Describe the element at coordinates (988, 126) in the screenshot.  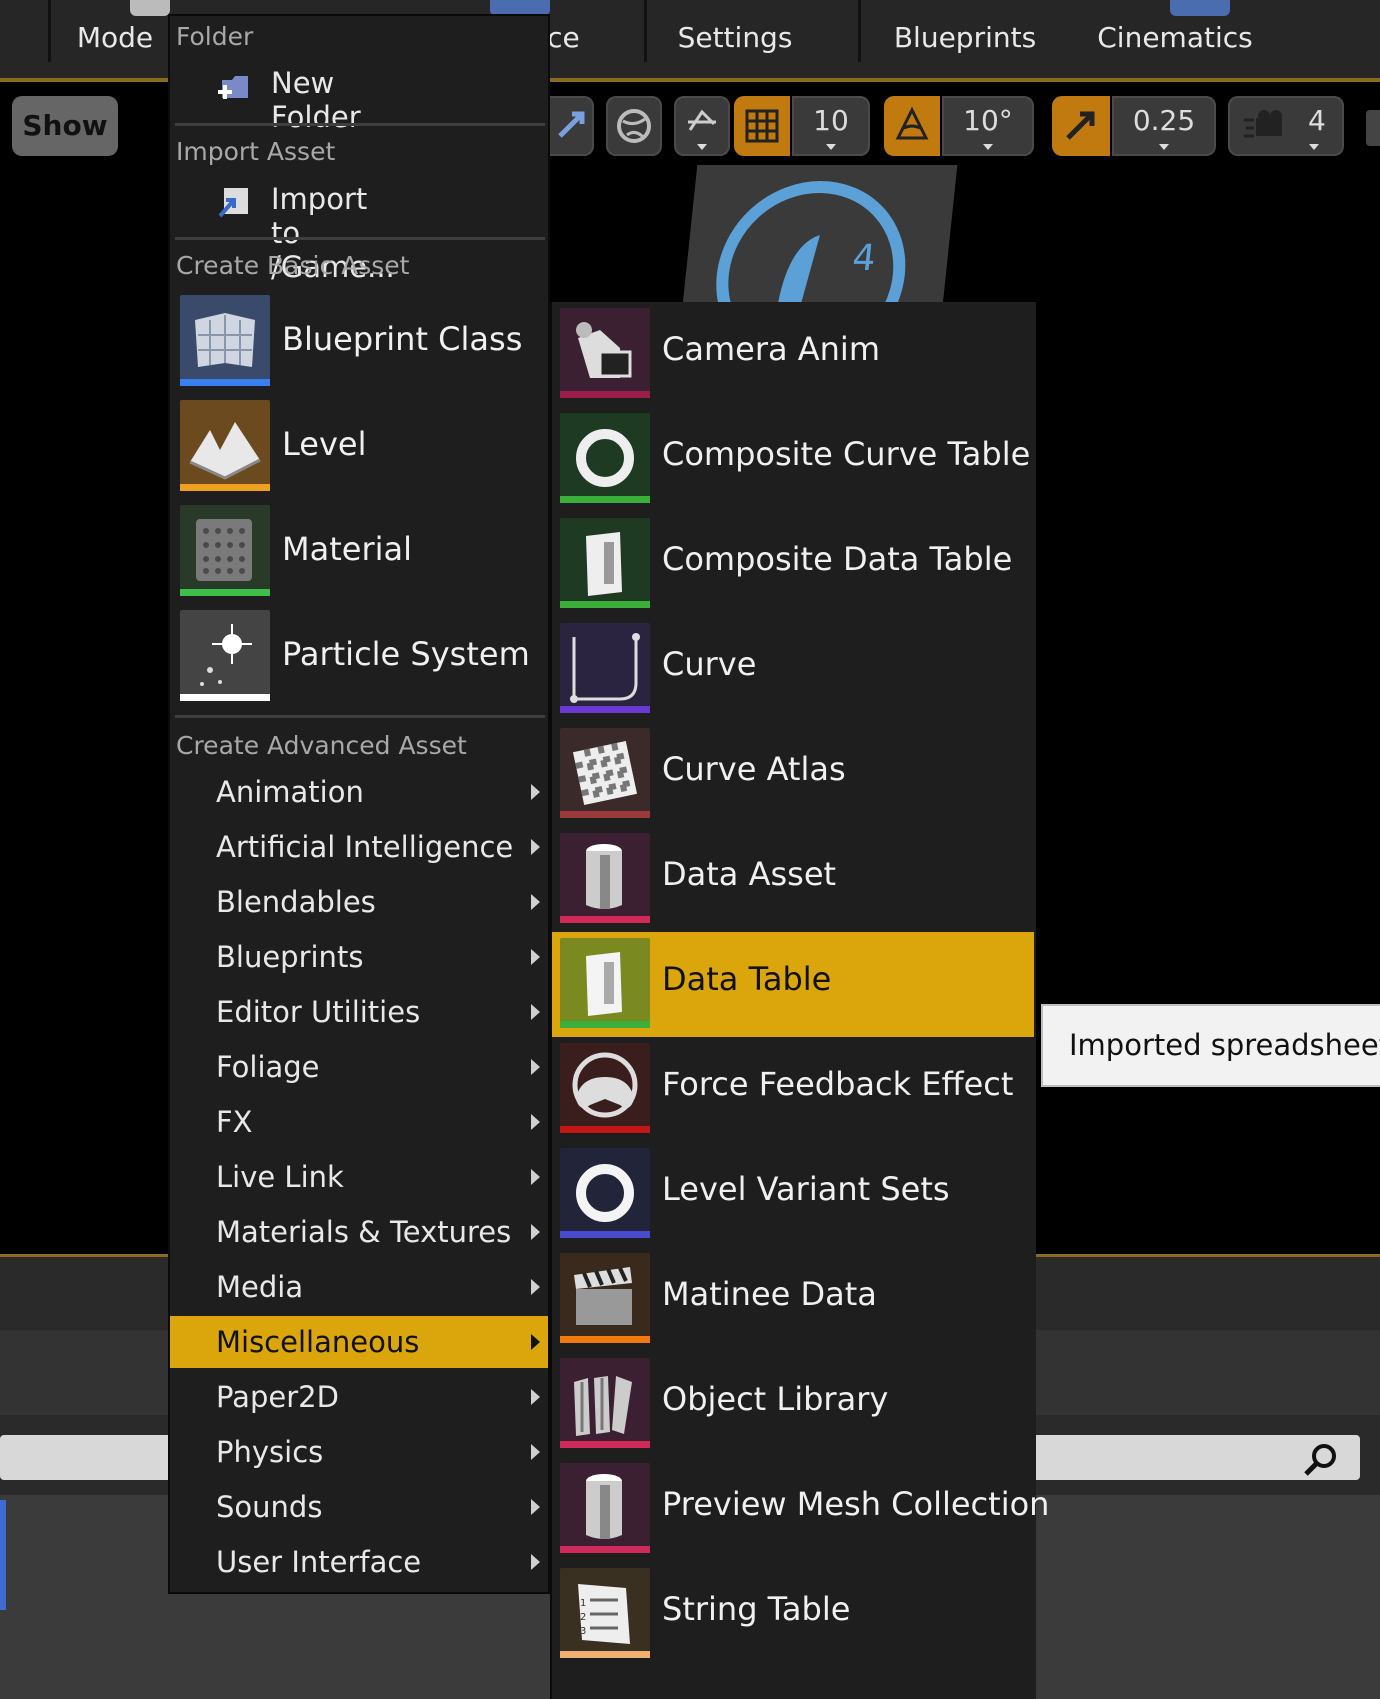
I see `rotation-snap-value-dropdown: 10°` at that location.